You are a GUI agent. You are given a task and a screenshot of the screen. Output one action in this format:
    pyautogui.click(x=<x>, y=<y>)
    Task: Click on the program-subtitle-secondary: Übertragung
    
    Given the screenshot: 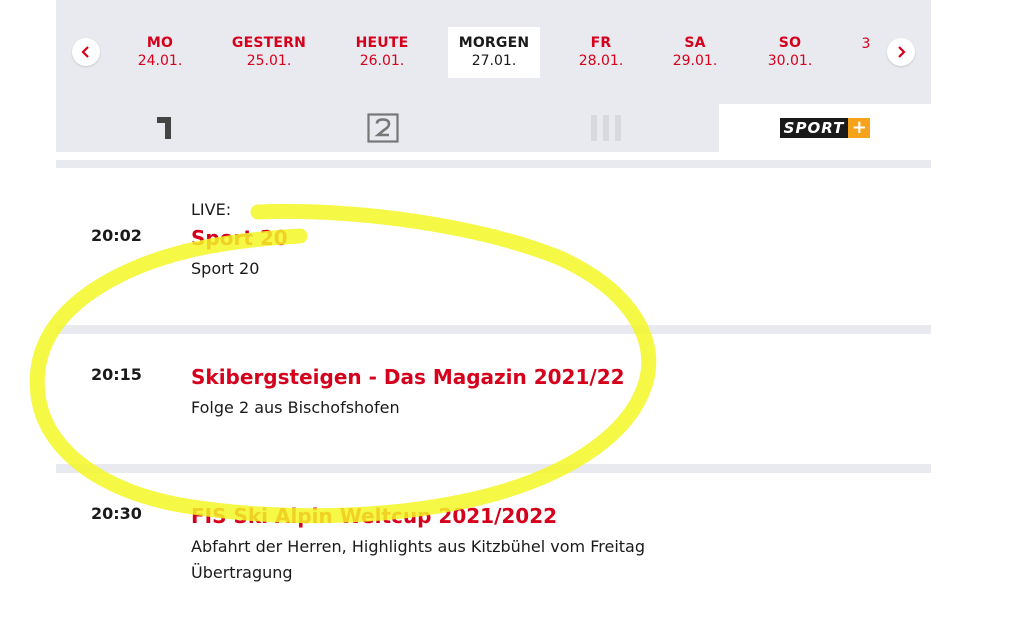 What is the action you would take?
    pyautogui.click(x=242, y=572)
    